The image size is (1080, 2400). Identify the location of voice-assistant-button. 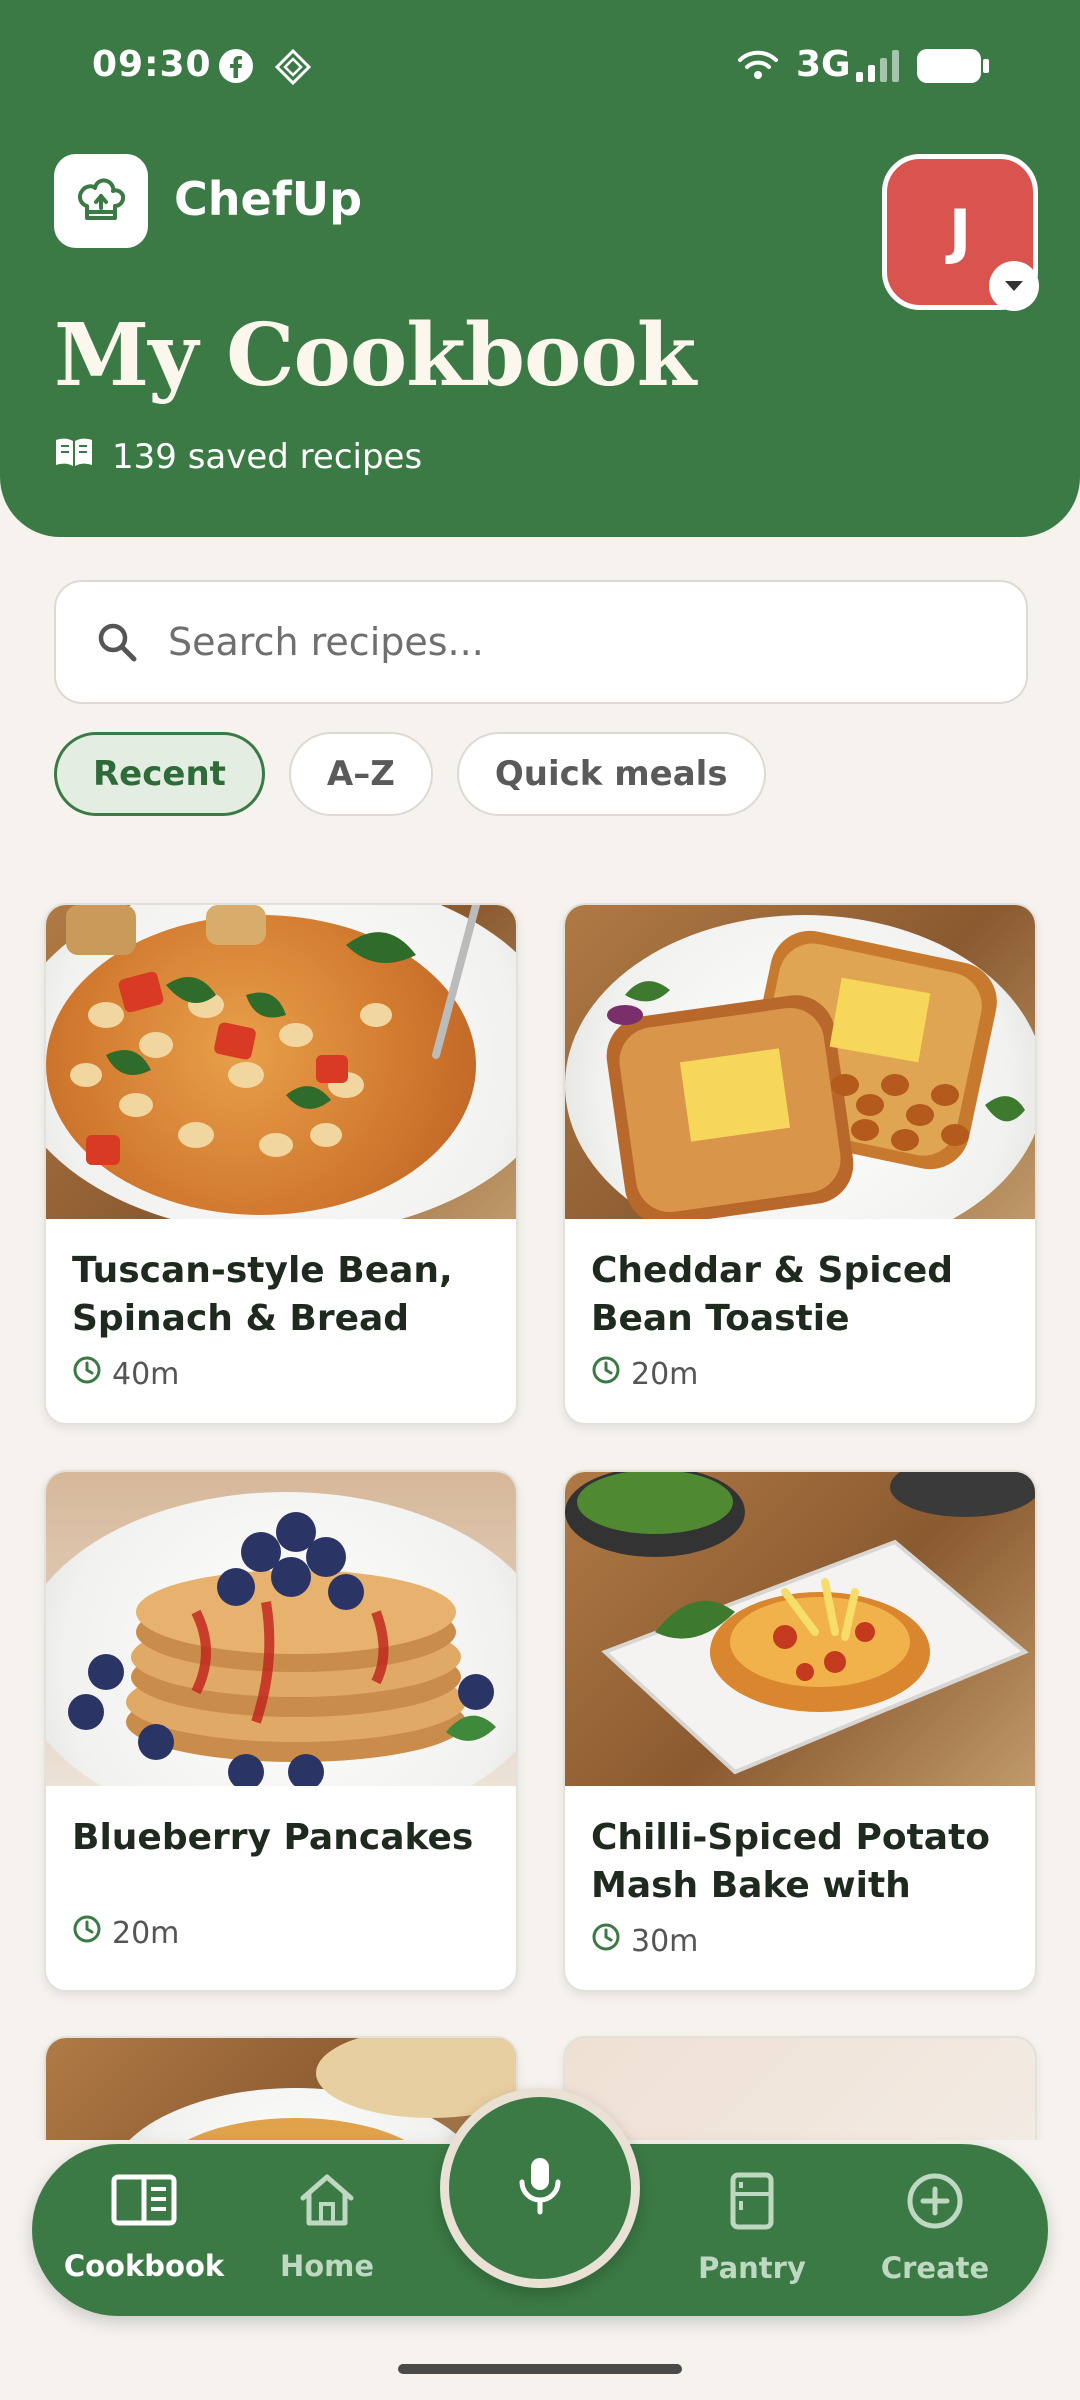
(540, 2188).